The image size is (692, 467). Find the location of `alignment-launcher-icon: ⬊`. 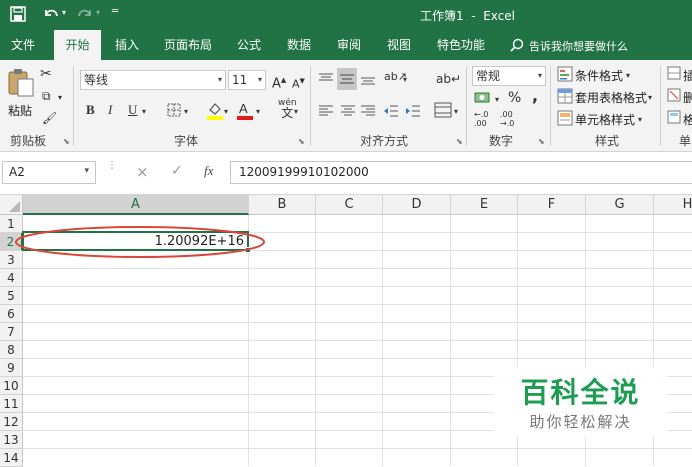

alignment-launcher-icon: ⬊ is located at coordinates (459, 141).